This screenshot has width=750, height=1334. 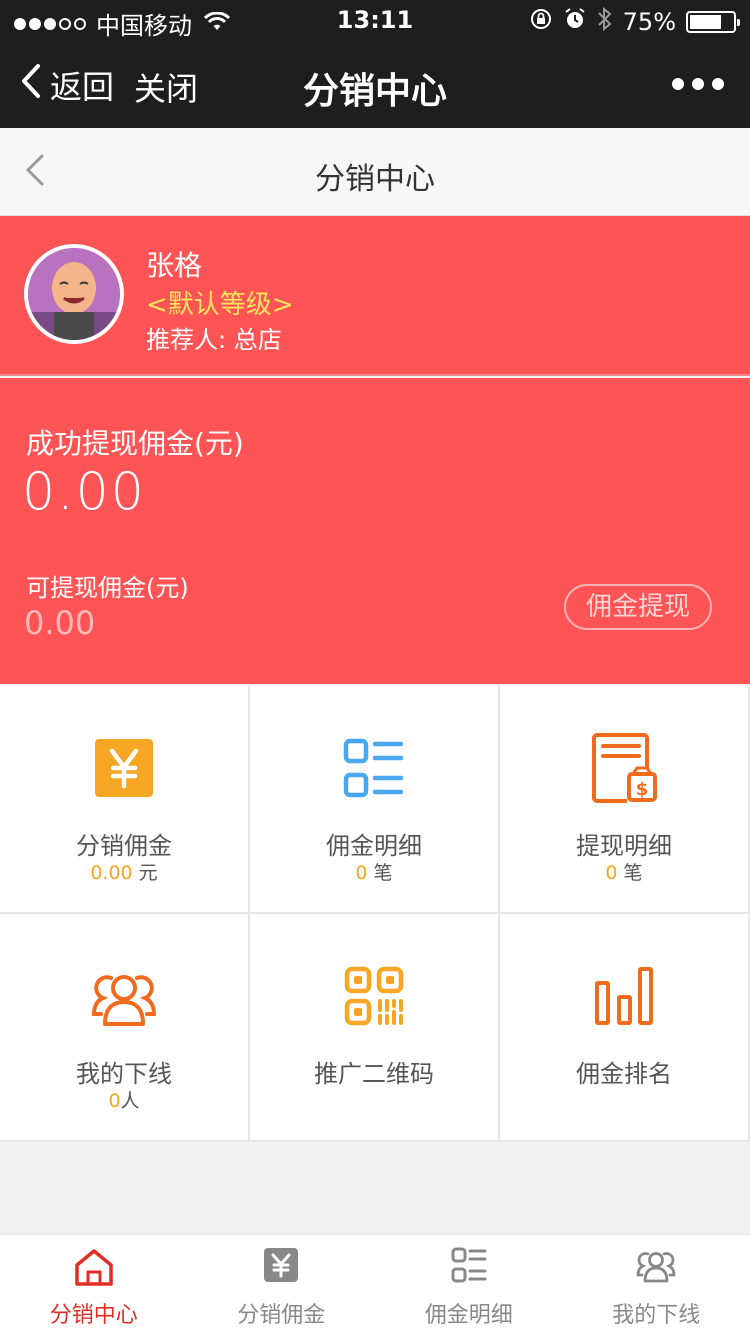 What do you see at coordinates (638, 607) in the screenshot?
I see `withdraw-button: 佣金提现` at bounding box center [638, 607].